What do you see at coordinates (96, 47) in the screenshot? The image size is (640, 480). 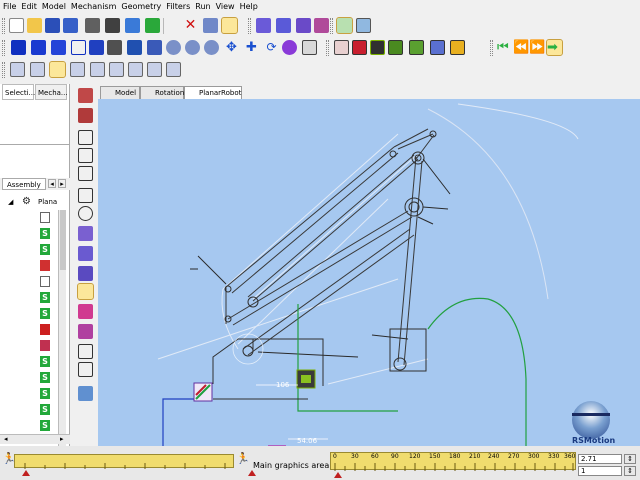 I see `cube-iso-icon` at bounding box center [96, 47].